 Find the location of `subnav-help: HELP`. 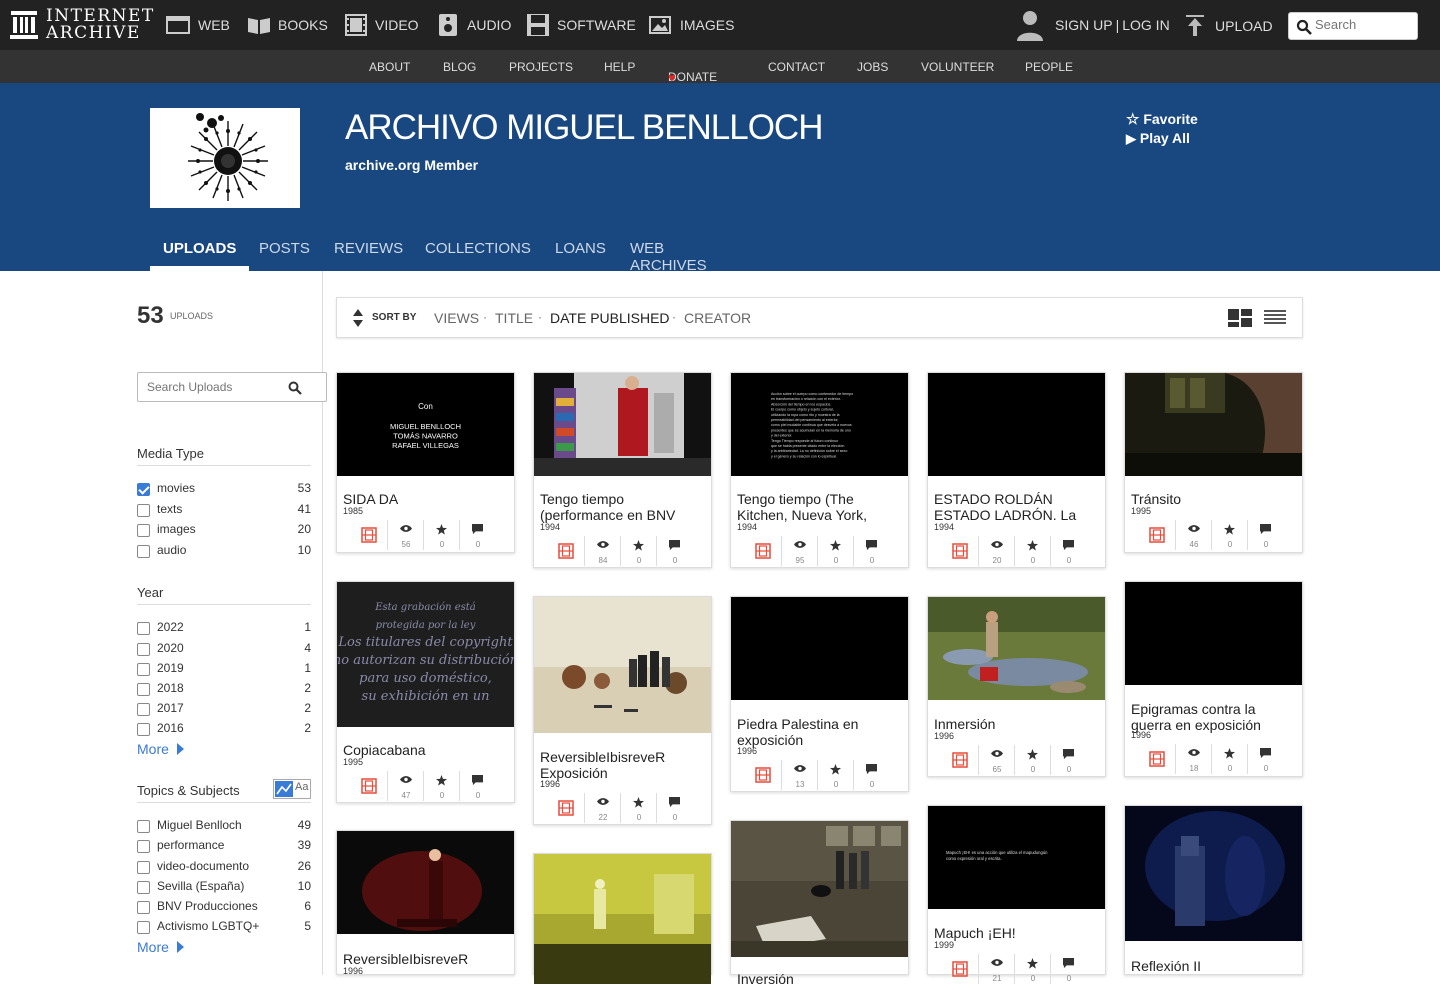

subnav-help: HELP is located at coordinates (619, 67).